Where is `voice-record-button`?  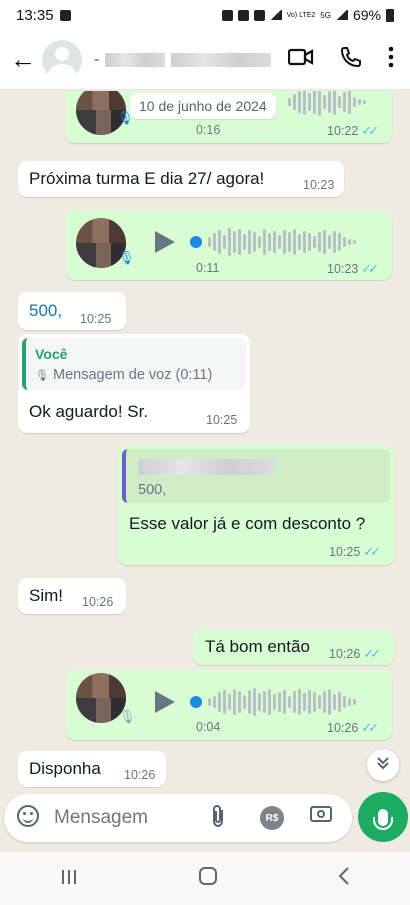
voice-record-button is located at coordinates (383, 817).